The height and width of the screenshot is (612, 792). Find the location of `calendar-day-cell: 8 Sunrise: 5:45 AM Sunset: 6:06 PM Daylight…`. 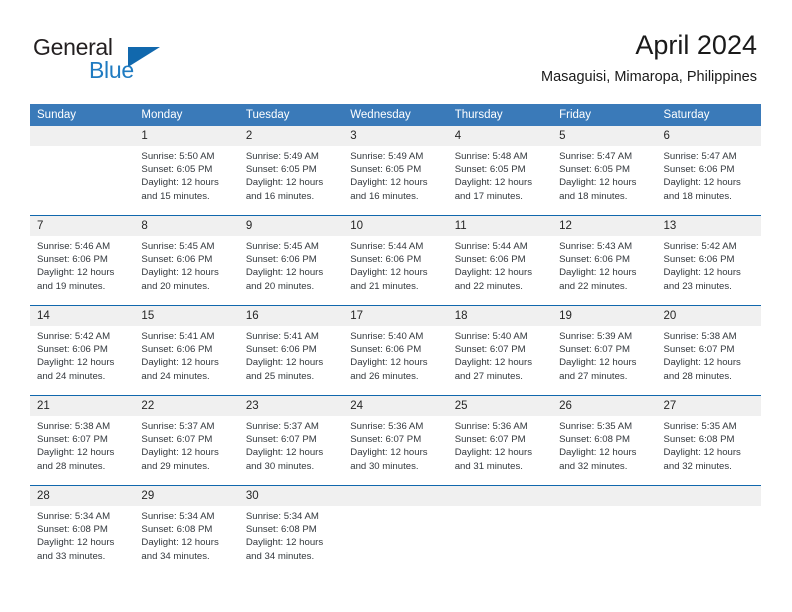

calendar-day-cell: 8 Sunrise: 5:45 AM Sunset: 6:06 PM Daylight… is located at coordinates (186, 260).